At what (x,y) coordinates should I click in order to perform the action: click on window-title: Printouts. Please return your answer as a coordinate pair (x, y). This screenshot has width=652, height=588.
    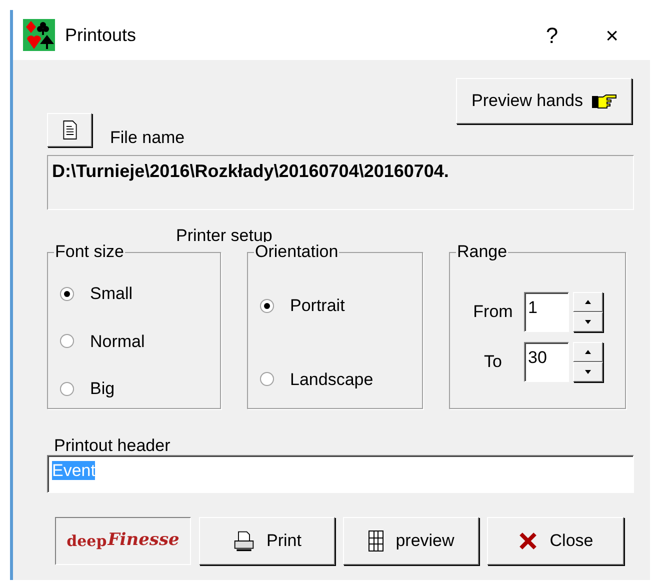
    Looking at the image, I should click on (100, 35).